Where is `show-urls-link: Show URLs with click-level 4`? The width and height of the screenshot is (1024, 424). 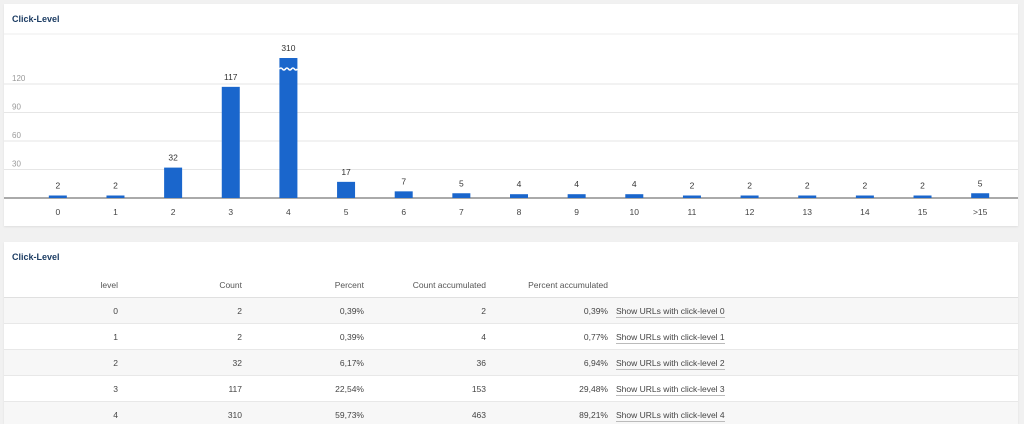
show-urls-link: Show URLs with click-level 4 is located at coordinates (670, 415).